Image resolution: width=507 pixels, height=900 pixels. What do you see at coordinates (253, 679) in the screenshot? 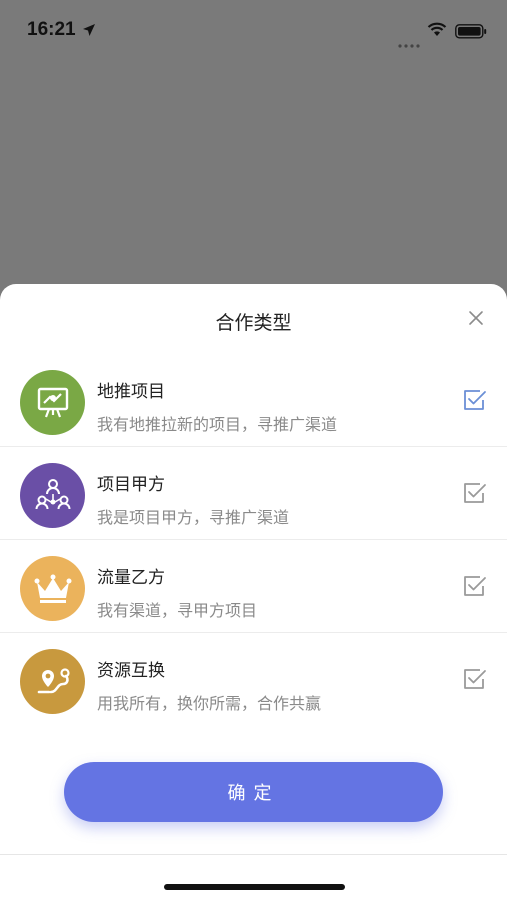
I see `option-row-resource-exchange: 资源互换 用我所有，换你所需，合作共赢` at bounding box center [253, 679].